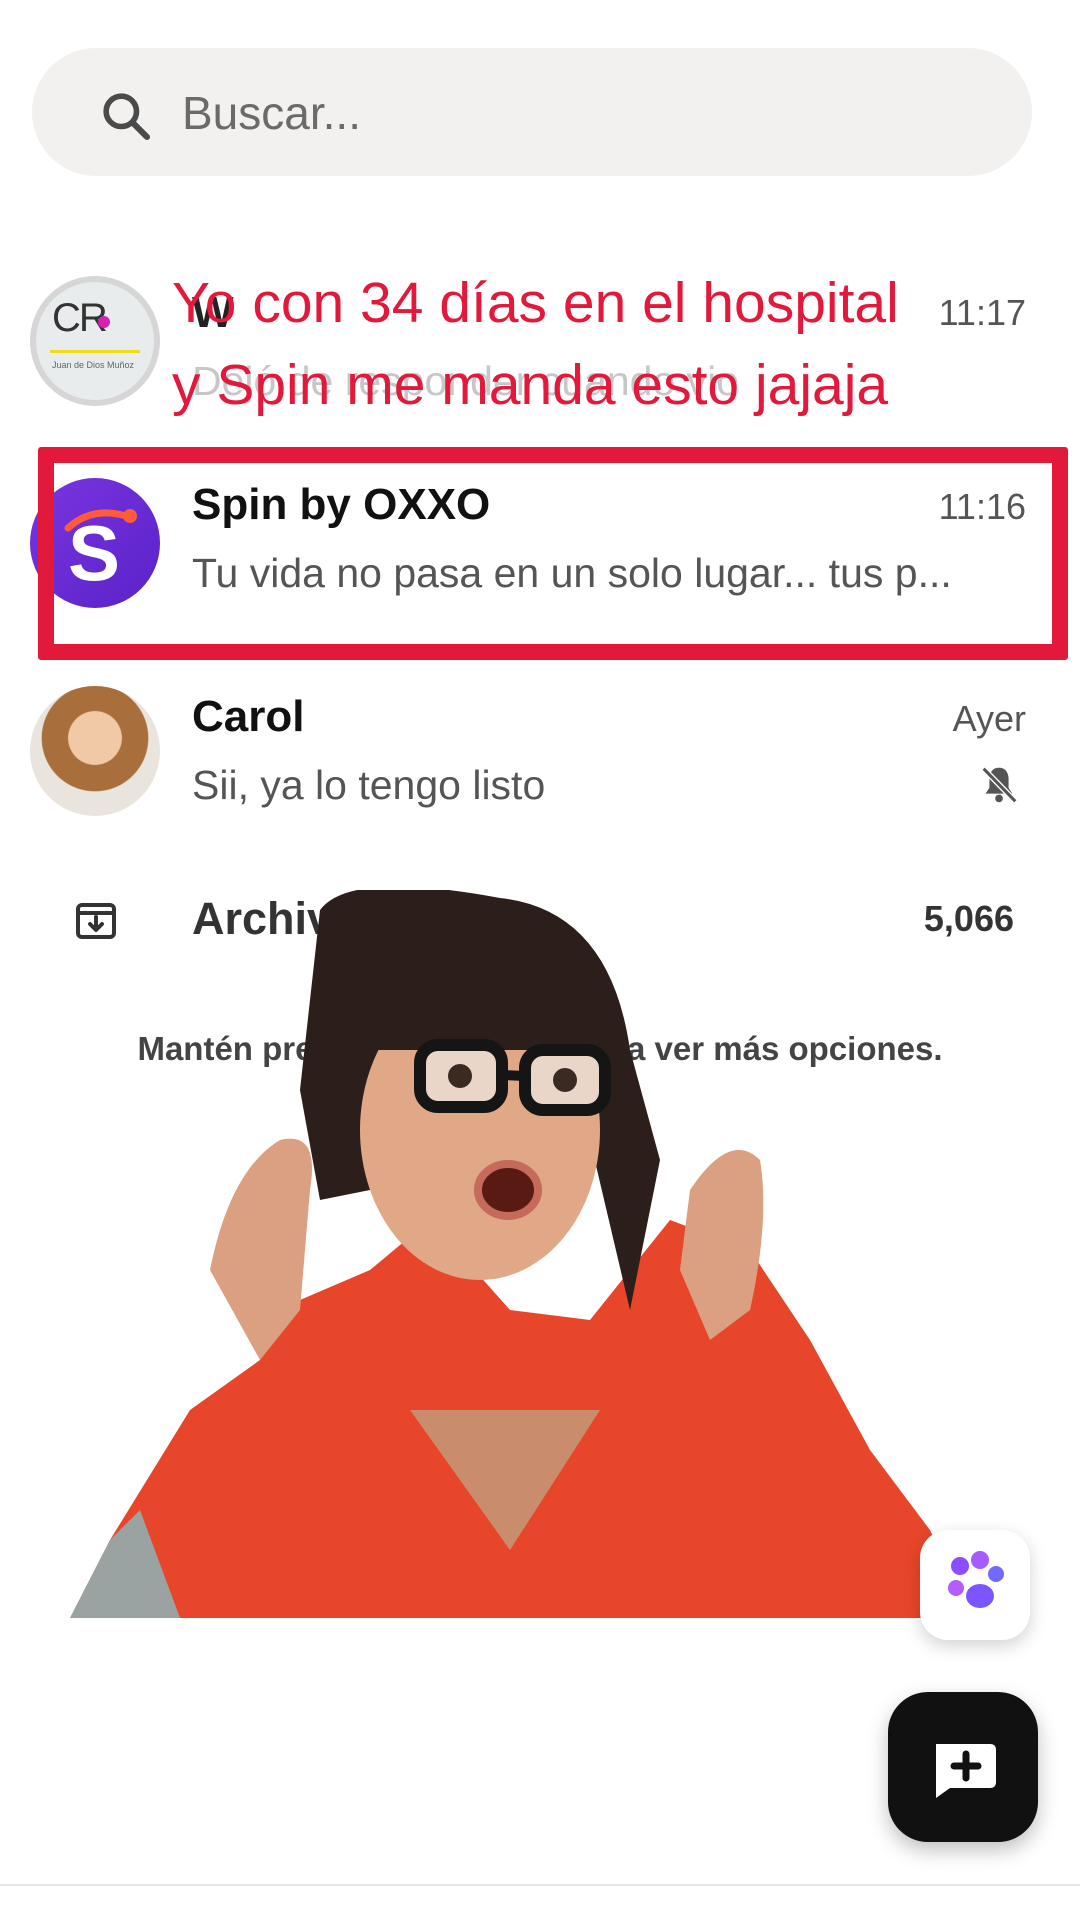  What do you see at coordinates (976, 1579) in the screenshot?
I see `ai-paw-icon` at bounding box center [976, 1579].